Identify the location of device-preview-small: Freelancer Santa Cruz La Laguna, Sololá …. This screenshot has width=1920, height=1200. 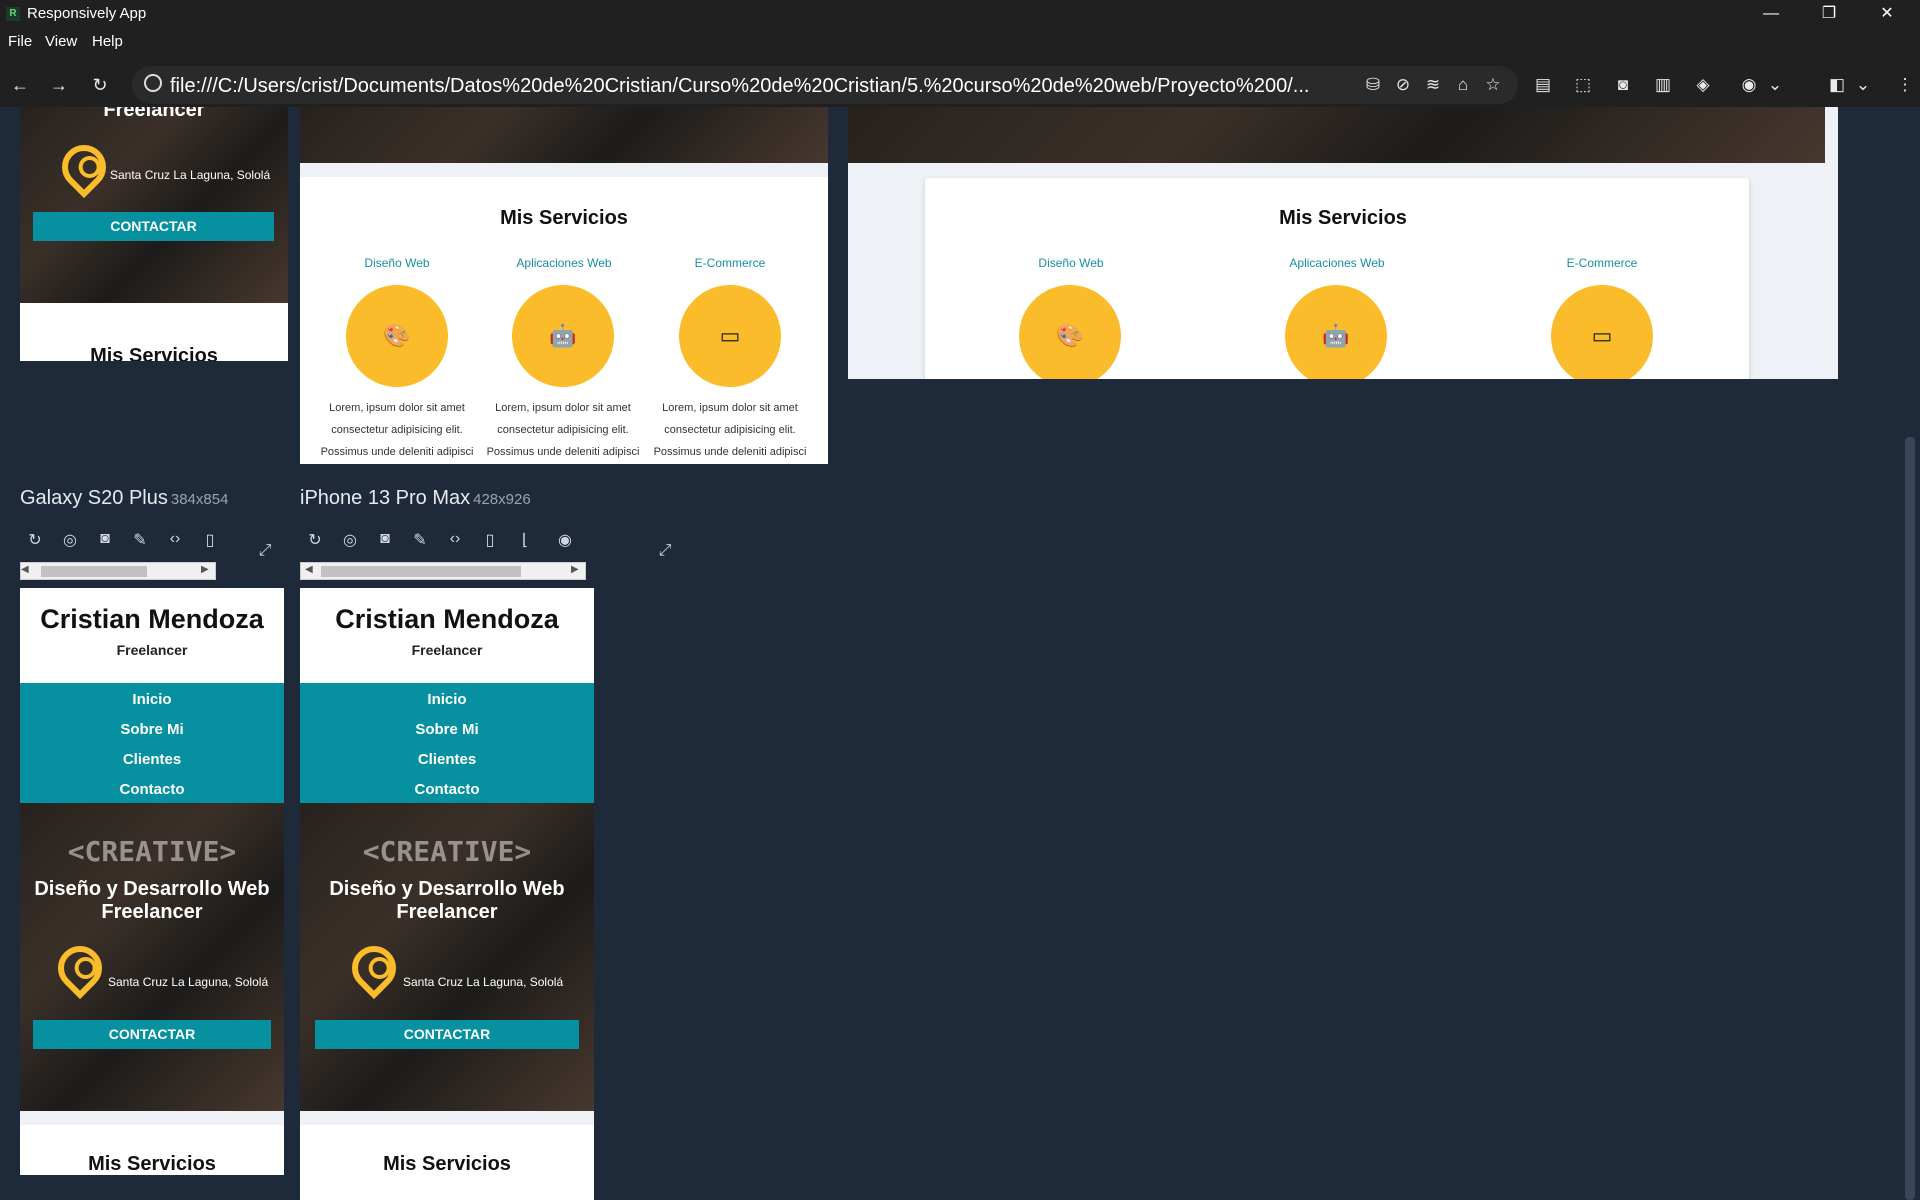
(154, 234).